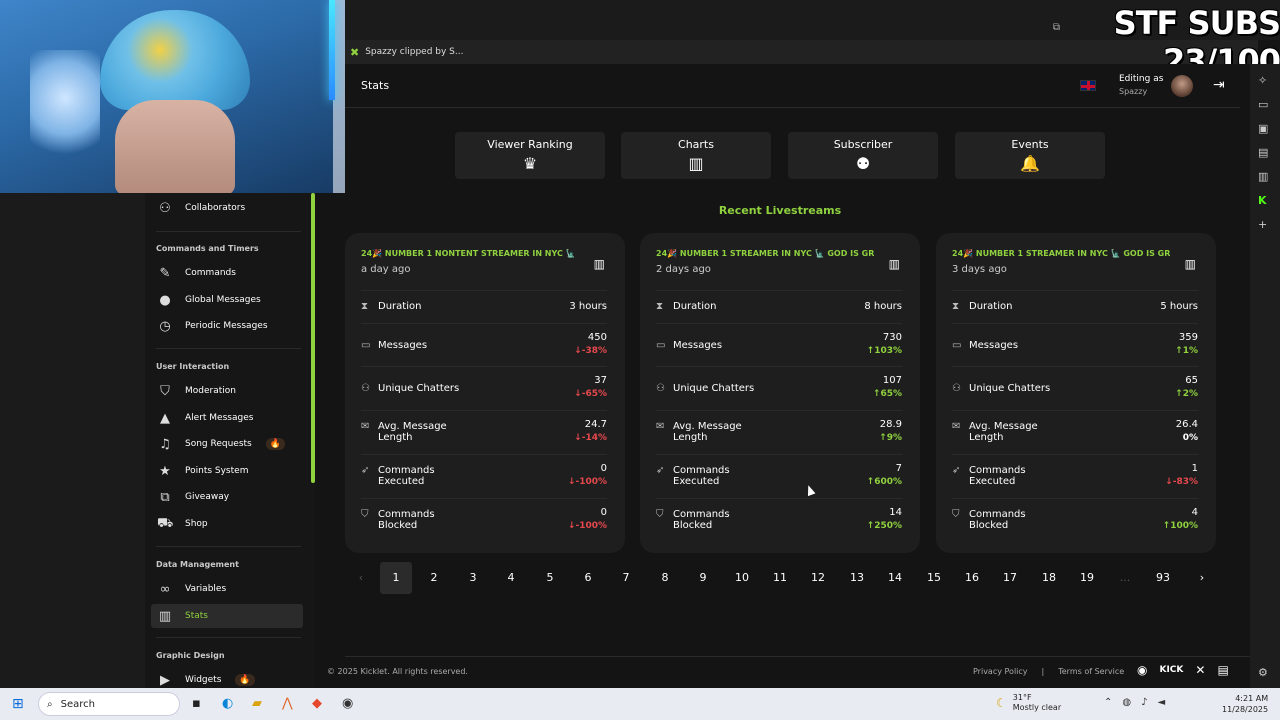 This screenshot has height=720, width=1280. Describe the element at coordinates (1263, 176) in the screenshot. I see `reader-icon: ▥` at that location.